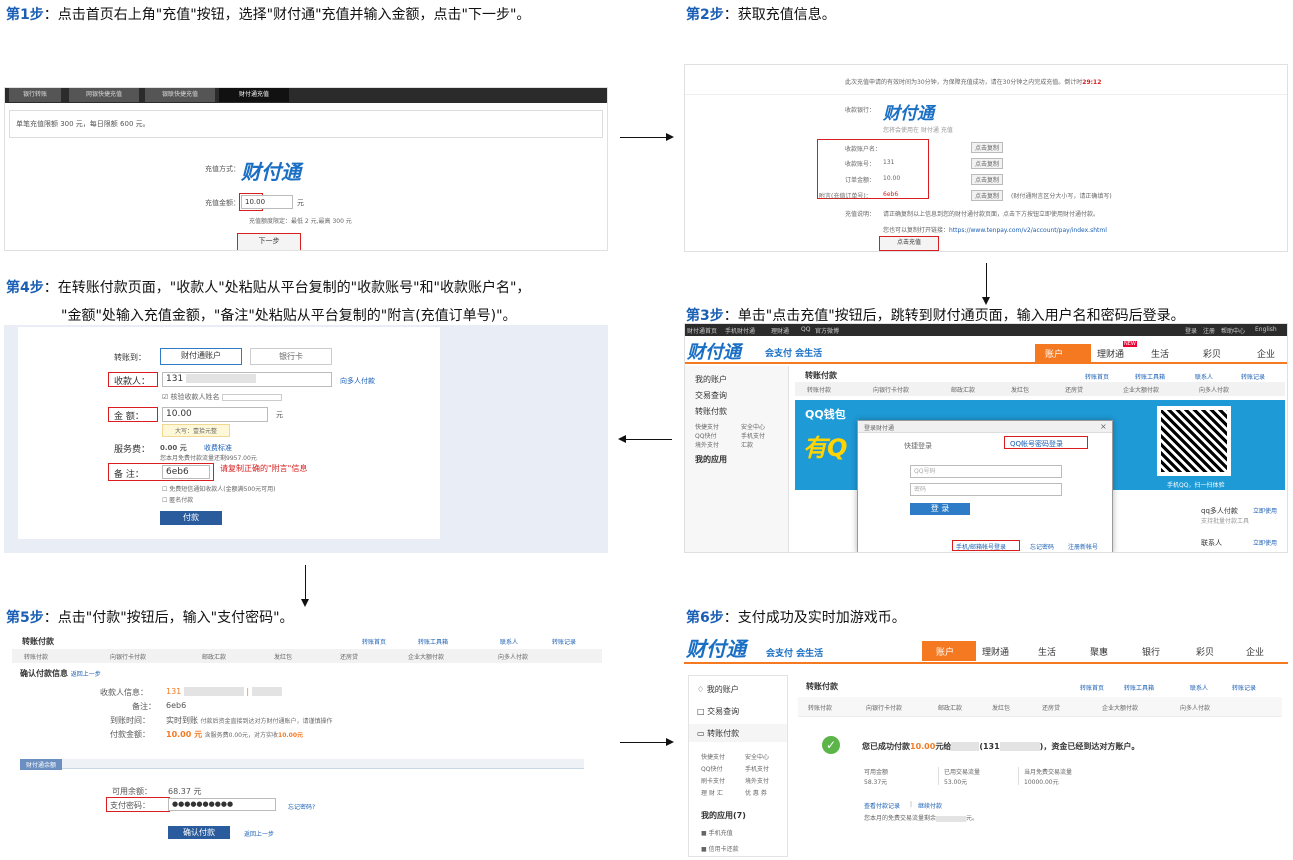  Describe the element at coordinates (747, 444) in the screenshot. I see `sidebar-remit: 汇款` at that location.